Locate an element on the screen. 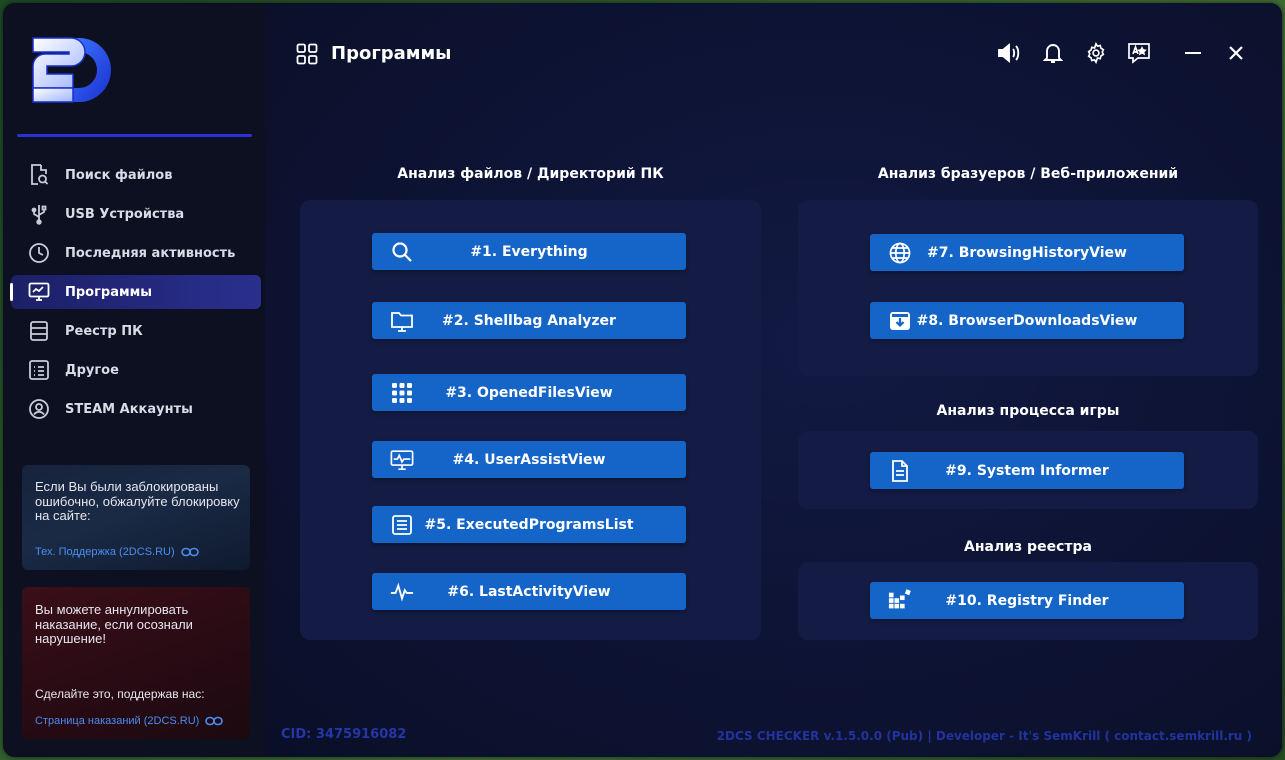 This screenshot has width=1285, height=760. translate-icon is located at coordinates (1139, 53).